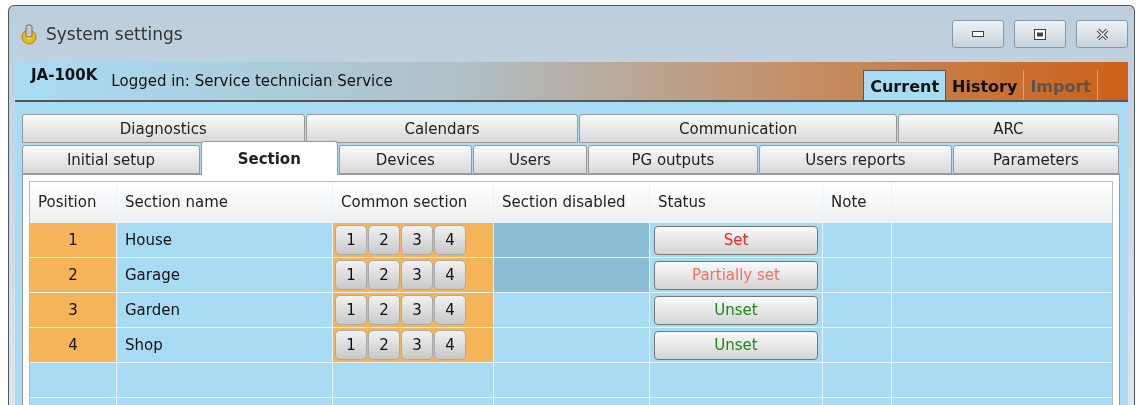 The height and width of the screenshot is (405, 1141). Describe the element at coordinates (855, 159) in the screenshot. I see `tab: Users reports` at that location.